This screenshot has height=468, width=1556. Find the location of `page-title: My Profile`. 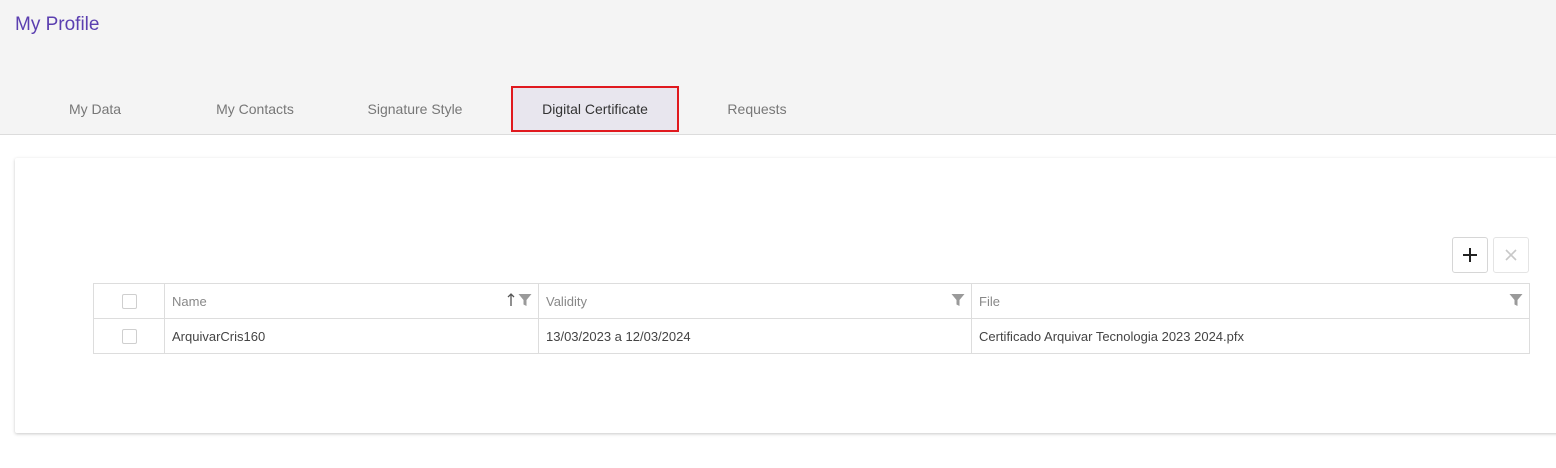

page-title: My Profile is located at coordinates (57, 24).